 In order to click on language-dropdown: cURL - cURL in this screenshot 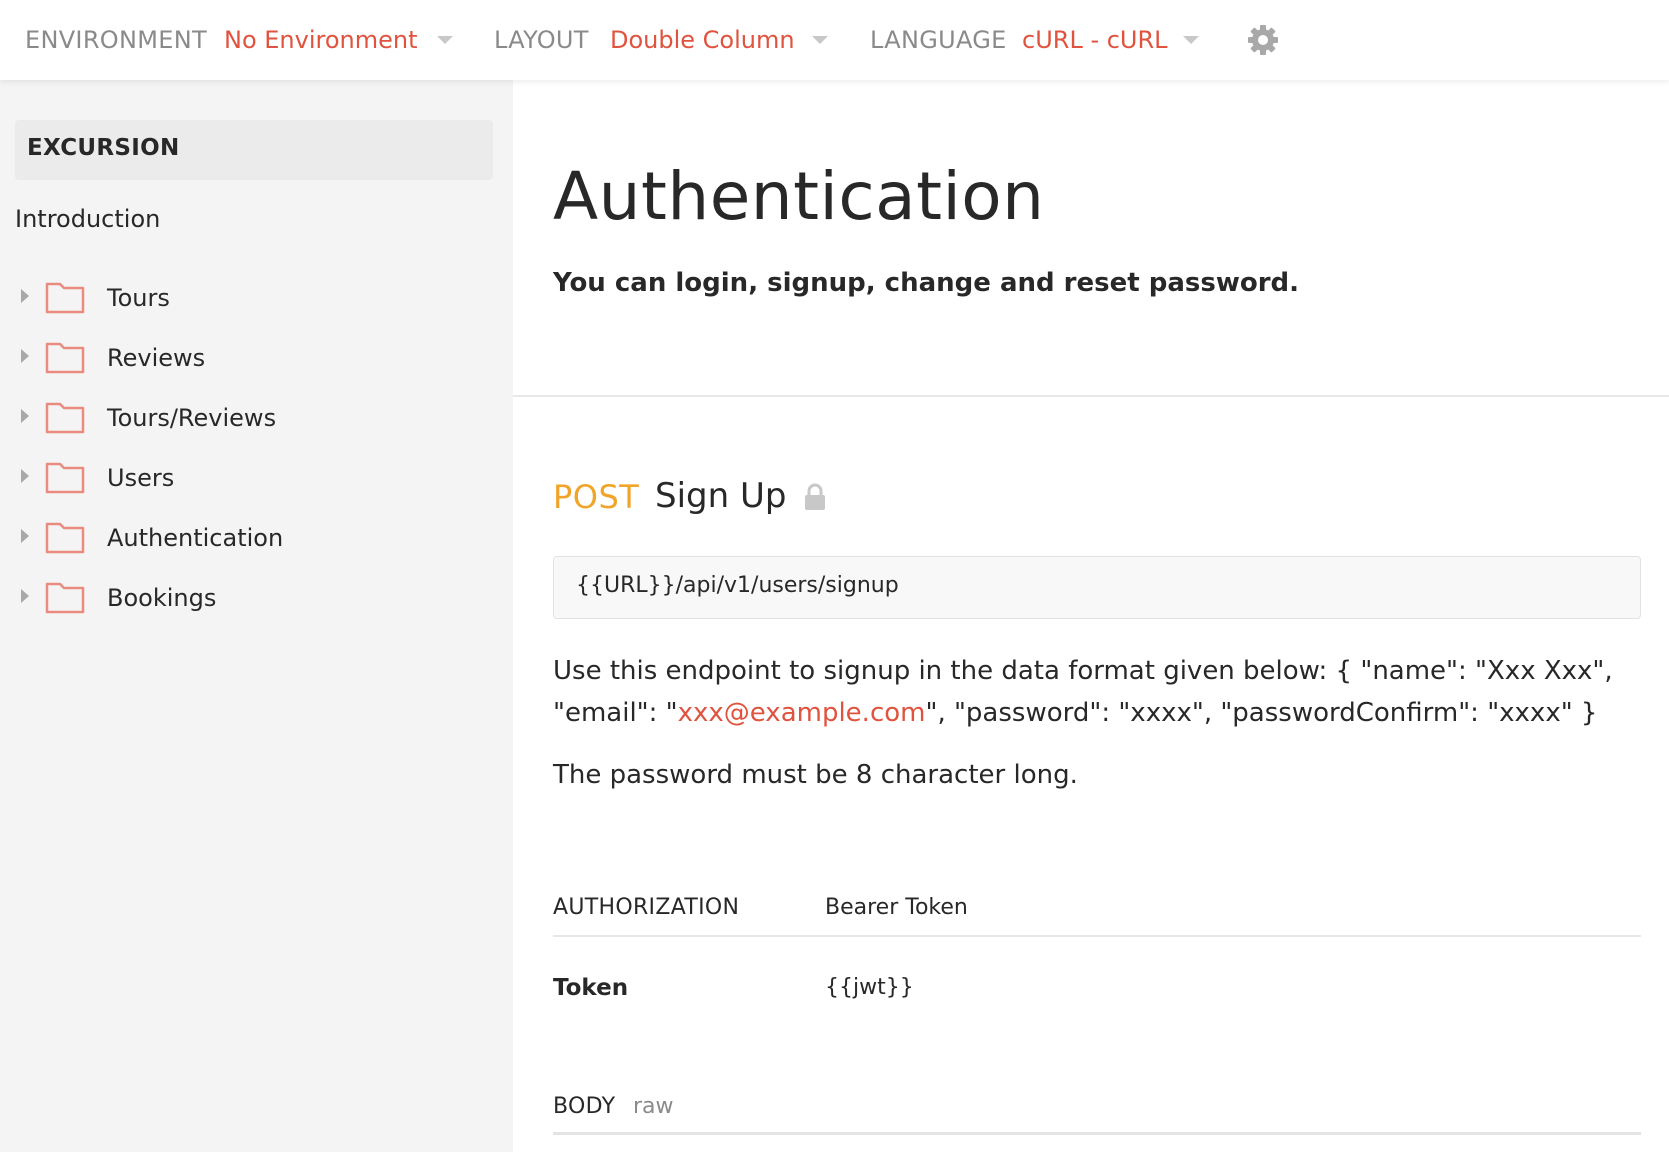, I will do `click(1095, 40)`.